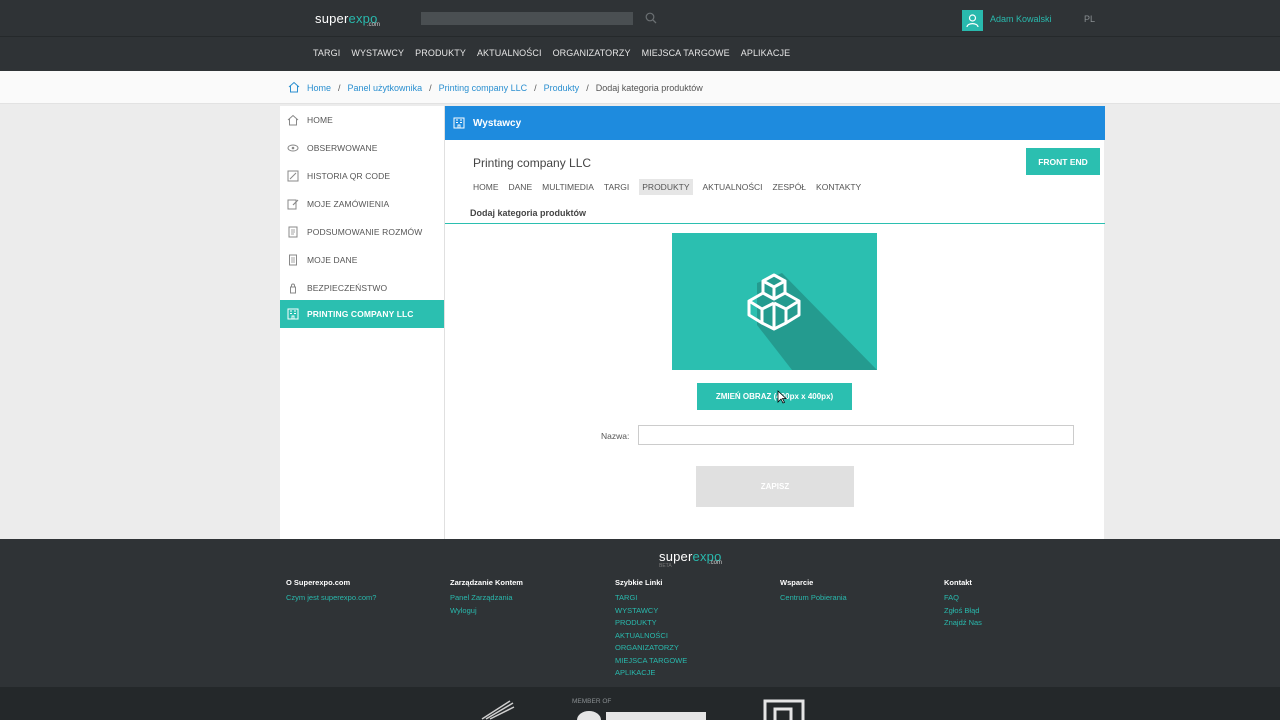  What do you see at coordinates (640, 18) in the screenshot?
I see `top-bar: superexpo .com Adam Kowalski PL` at bounding box center [640, 18].